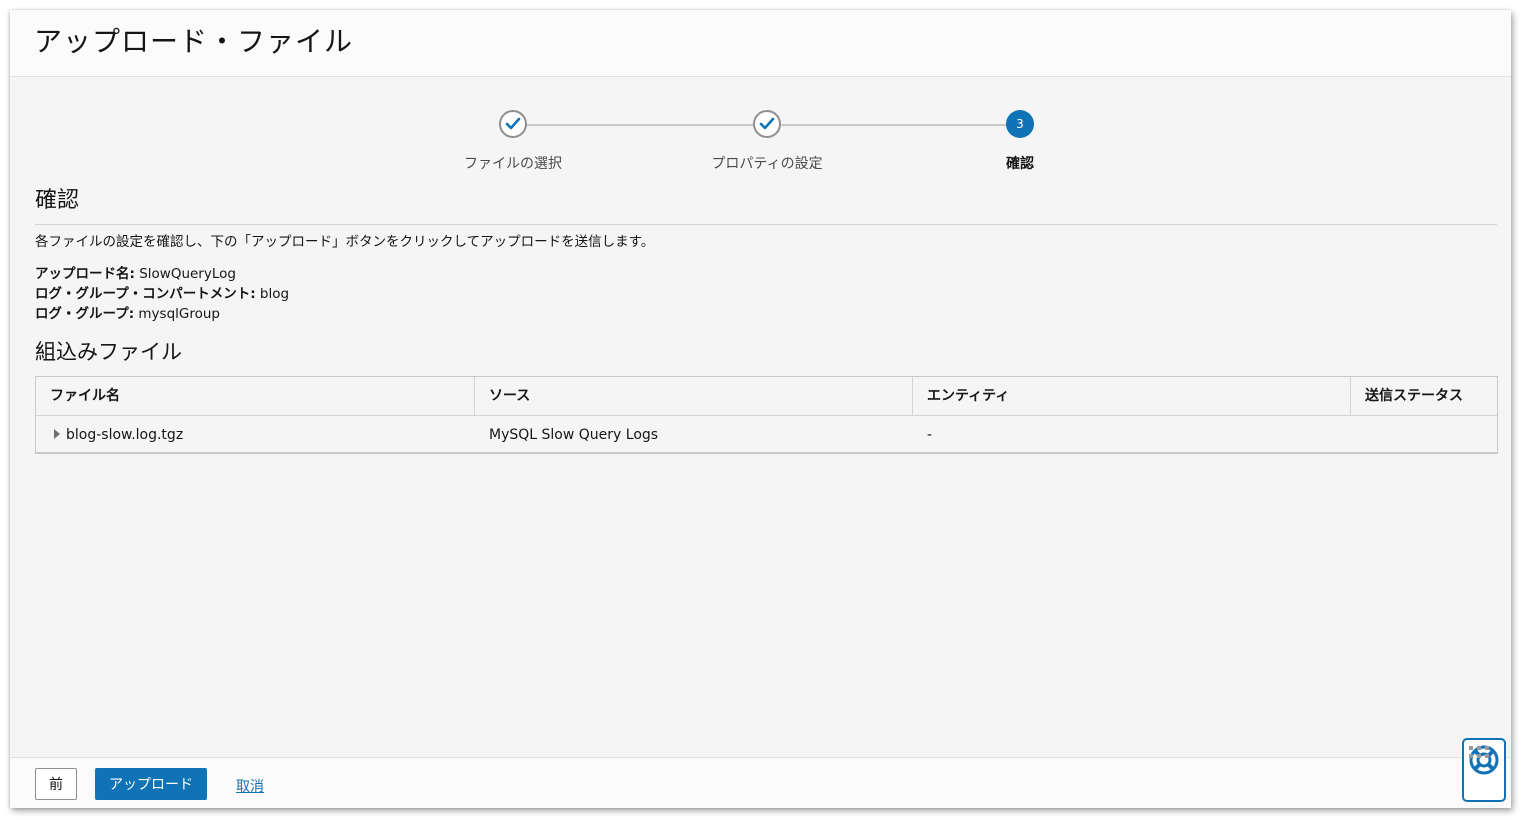  What do you see at coordinates (1424, 396) in the screenshot?
I see `column-header-status: 送信ステータス` at bounding box center [1424, 396].